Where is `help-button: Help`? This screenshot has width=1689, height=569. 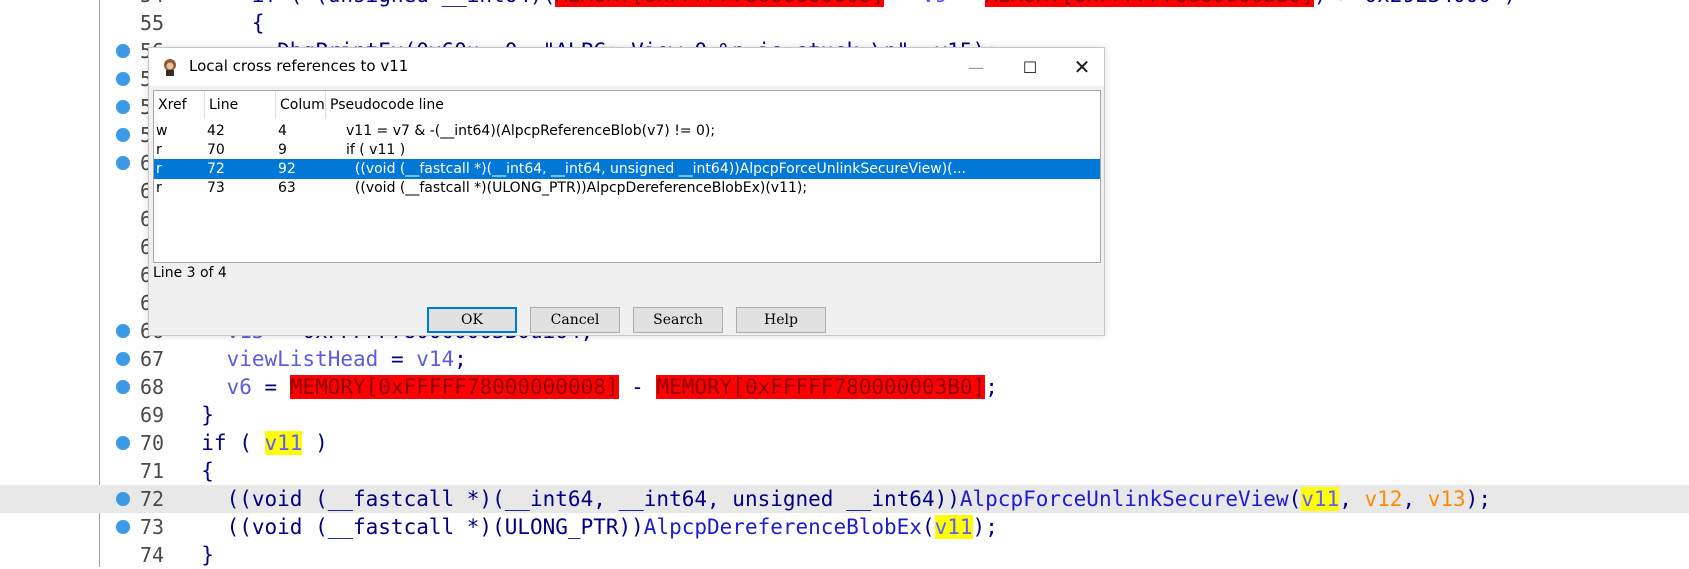 help-button: Help is located at coordinates (781, 320).